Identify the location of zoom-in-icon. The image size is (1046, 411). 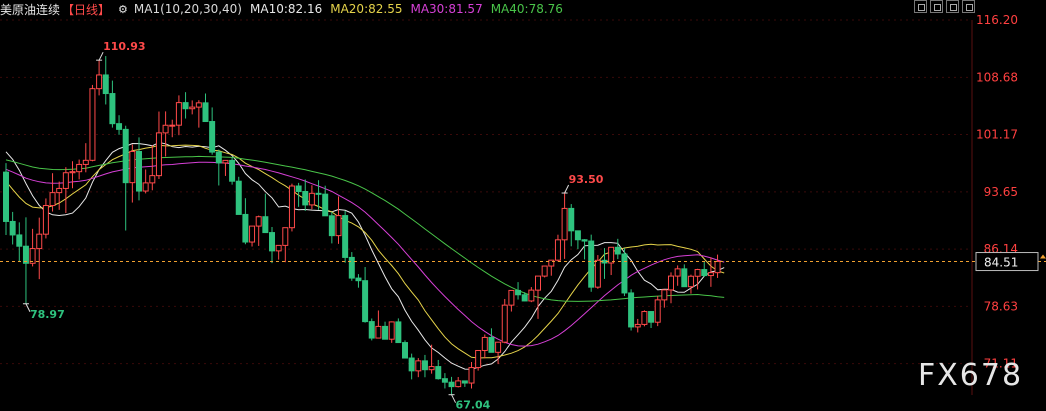
(920, 6).